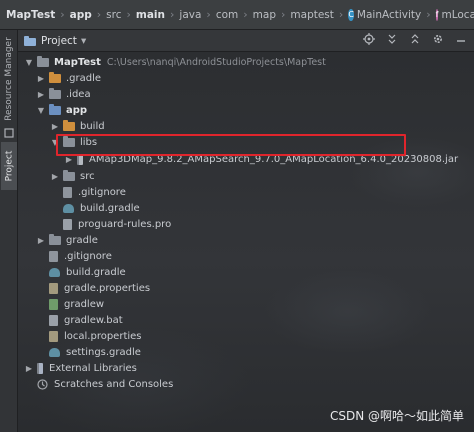  Describe the element at coordinates (113, 15) in the screenshot. I see `breadcrumb-item-src: src` at that location.